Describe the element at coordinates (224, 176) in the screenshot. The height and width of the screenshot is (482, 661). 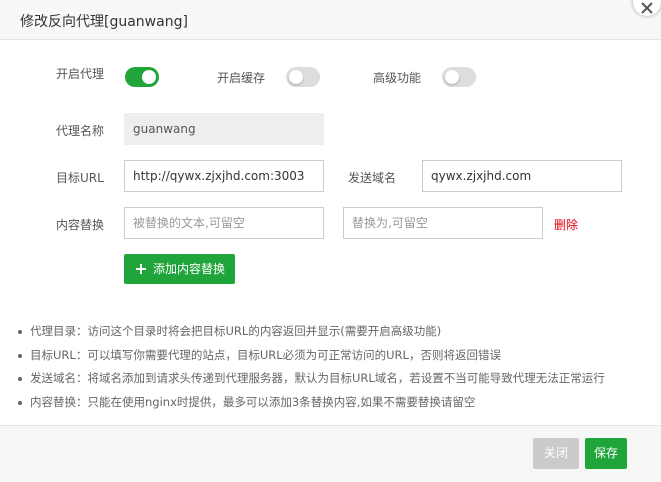
I see `target-url-input: http://qywx.zjxjhd.com:3003` at that location.